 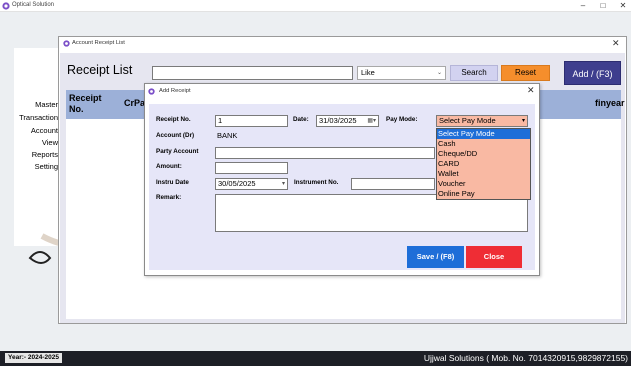 I want to click on pay-mode-option: CARD, so click(x=483, y=164).